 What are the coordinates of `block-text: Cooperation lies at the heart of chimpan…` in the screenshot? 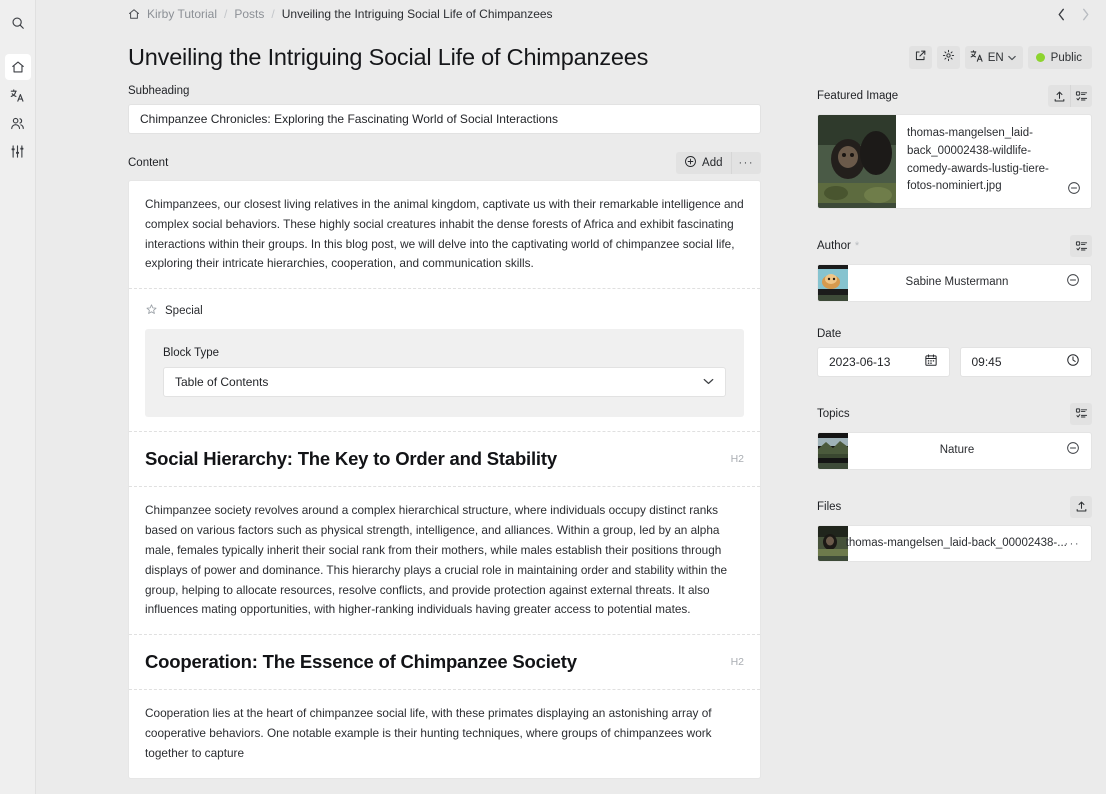 It's located at (444, 733).